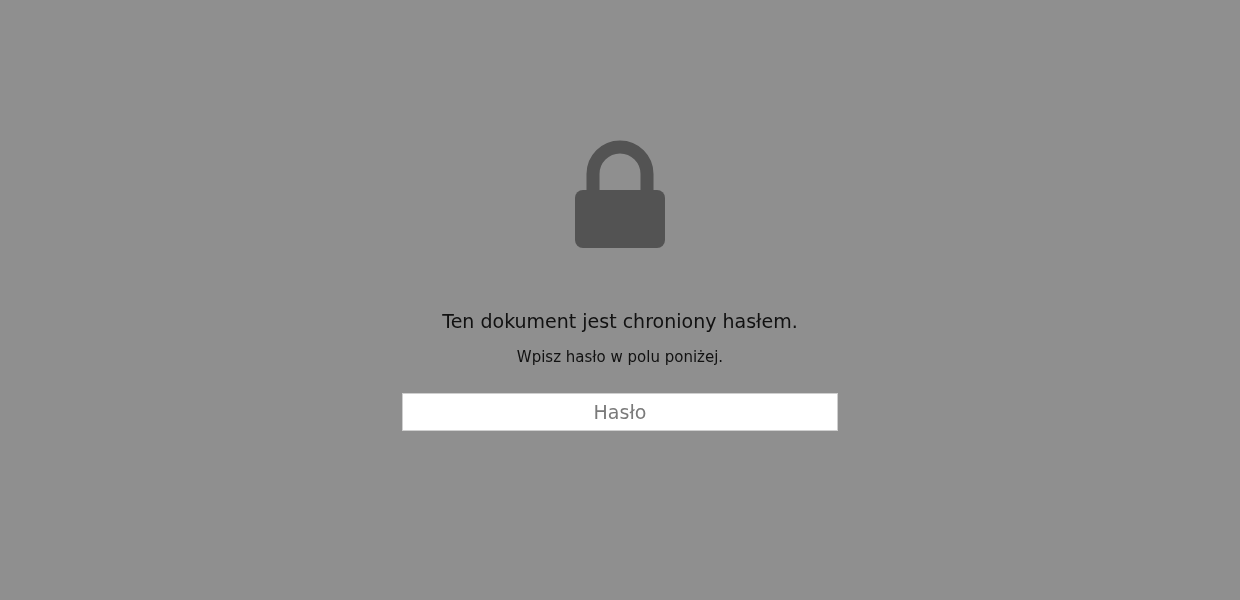 This screenshot has width=1240, height=600. I want to click on password-field: Hasło, so click(620, 412).